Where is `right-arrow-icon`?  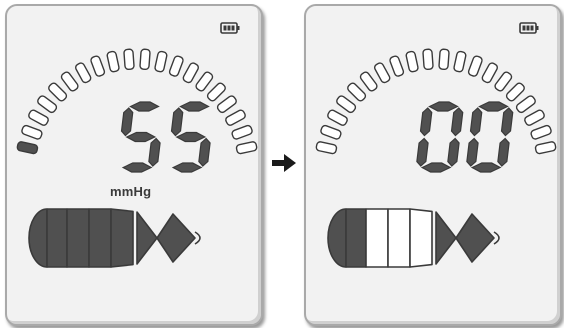 right-arrow-icon is located at coordinates (284, 163).